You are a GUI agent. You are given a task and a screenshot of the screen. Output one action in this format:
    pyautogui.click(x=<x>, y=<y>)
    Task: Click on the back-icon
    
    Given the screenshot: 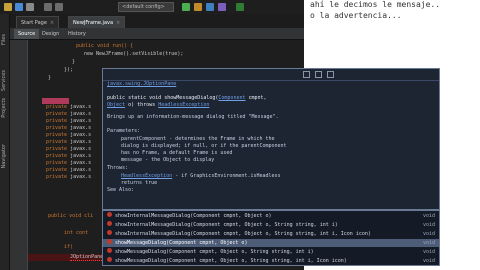 What is the action you would take?
    pyautogui.click(x=306, y=74)
    